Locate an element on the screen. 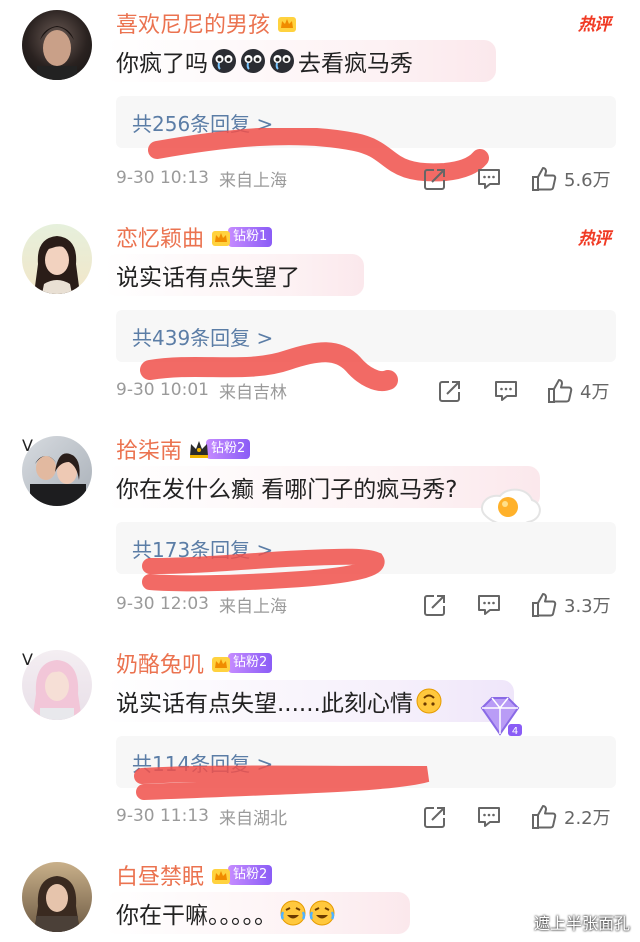  comment-location: 来自吉林 is located at coordinates (252, 392).